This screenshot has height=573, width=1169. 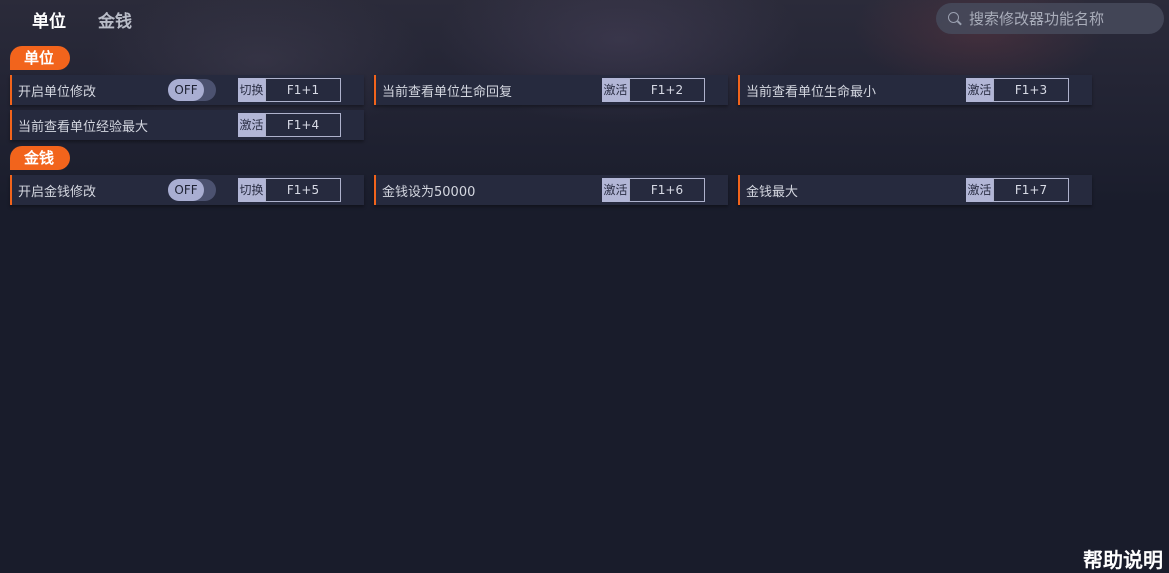 What do you see at coordinates (811, 92) in the screenshot?
I see `cheat-label: 当前查看单位生命最小` at bounding box center [811, 92].